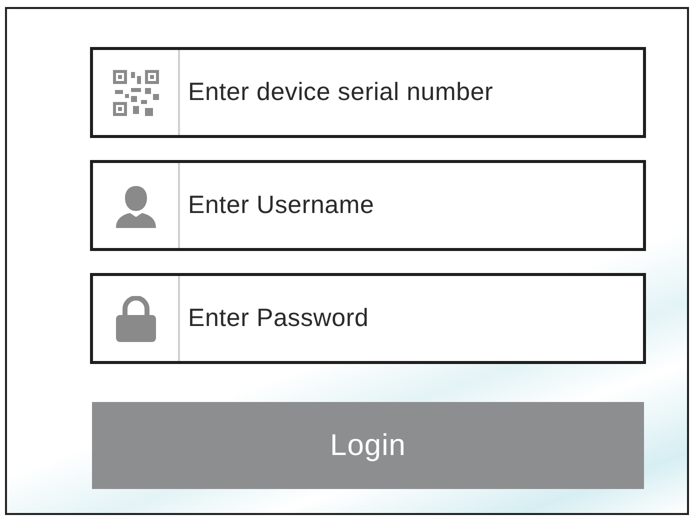 The width and height of the screenshot is (698, 522). Describe the element at coordinates (368, 445) in the screenshot. I see `login-button: Login` at that location.